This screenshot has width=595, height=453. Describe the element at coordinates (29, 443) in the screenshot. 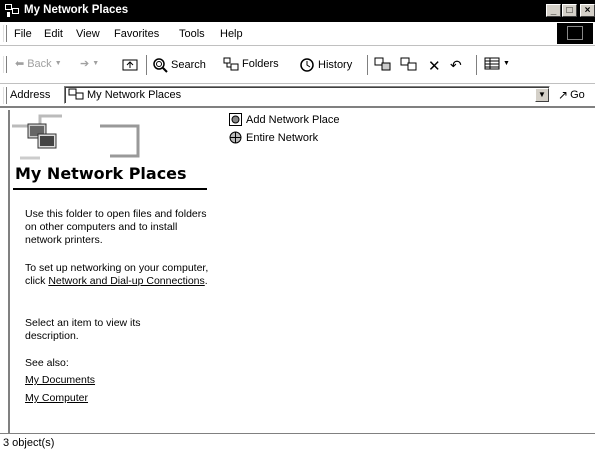

I see `status-object-count: 3 object(s)` at that location.